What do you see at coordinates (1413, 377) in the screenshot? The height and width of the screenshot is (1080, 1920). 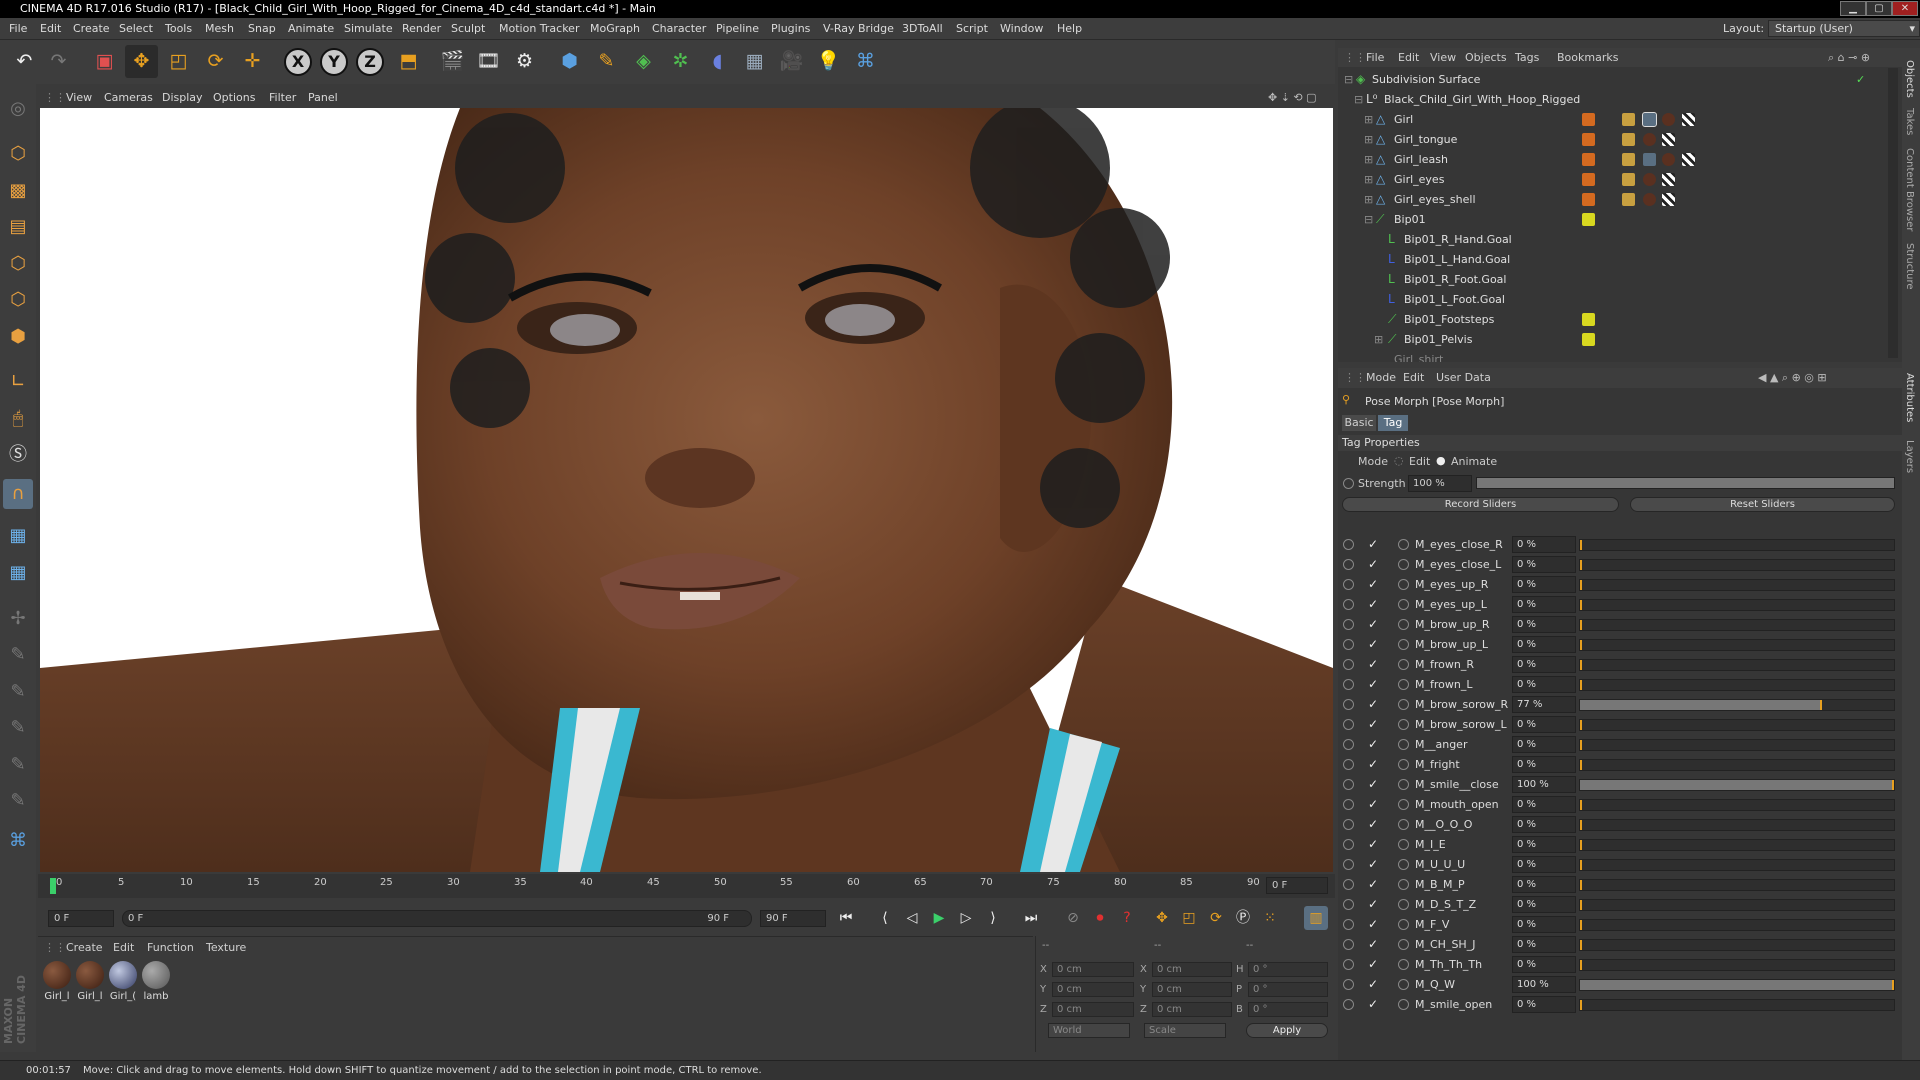 I see `attribute-menu-edit: Edit` at bounding box center [1413, 377].